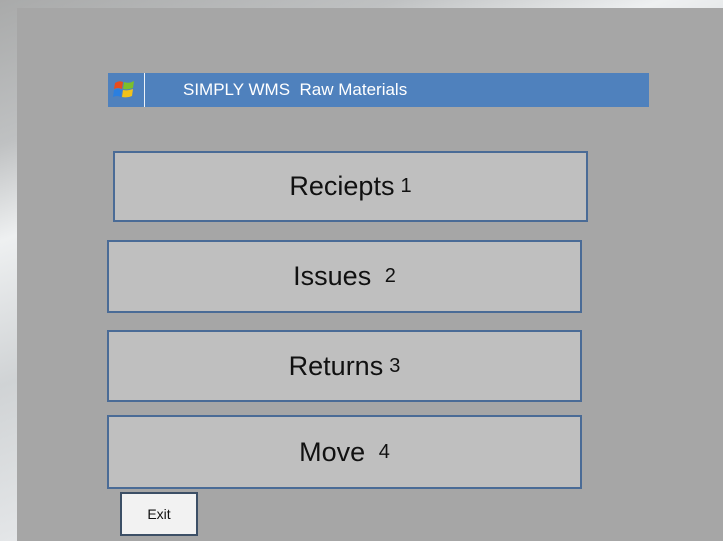  I want to click on move-button: Move 4, so click(344, 452).